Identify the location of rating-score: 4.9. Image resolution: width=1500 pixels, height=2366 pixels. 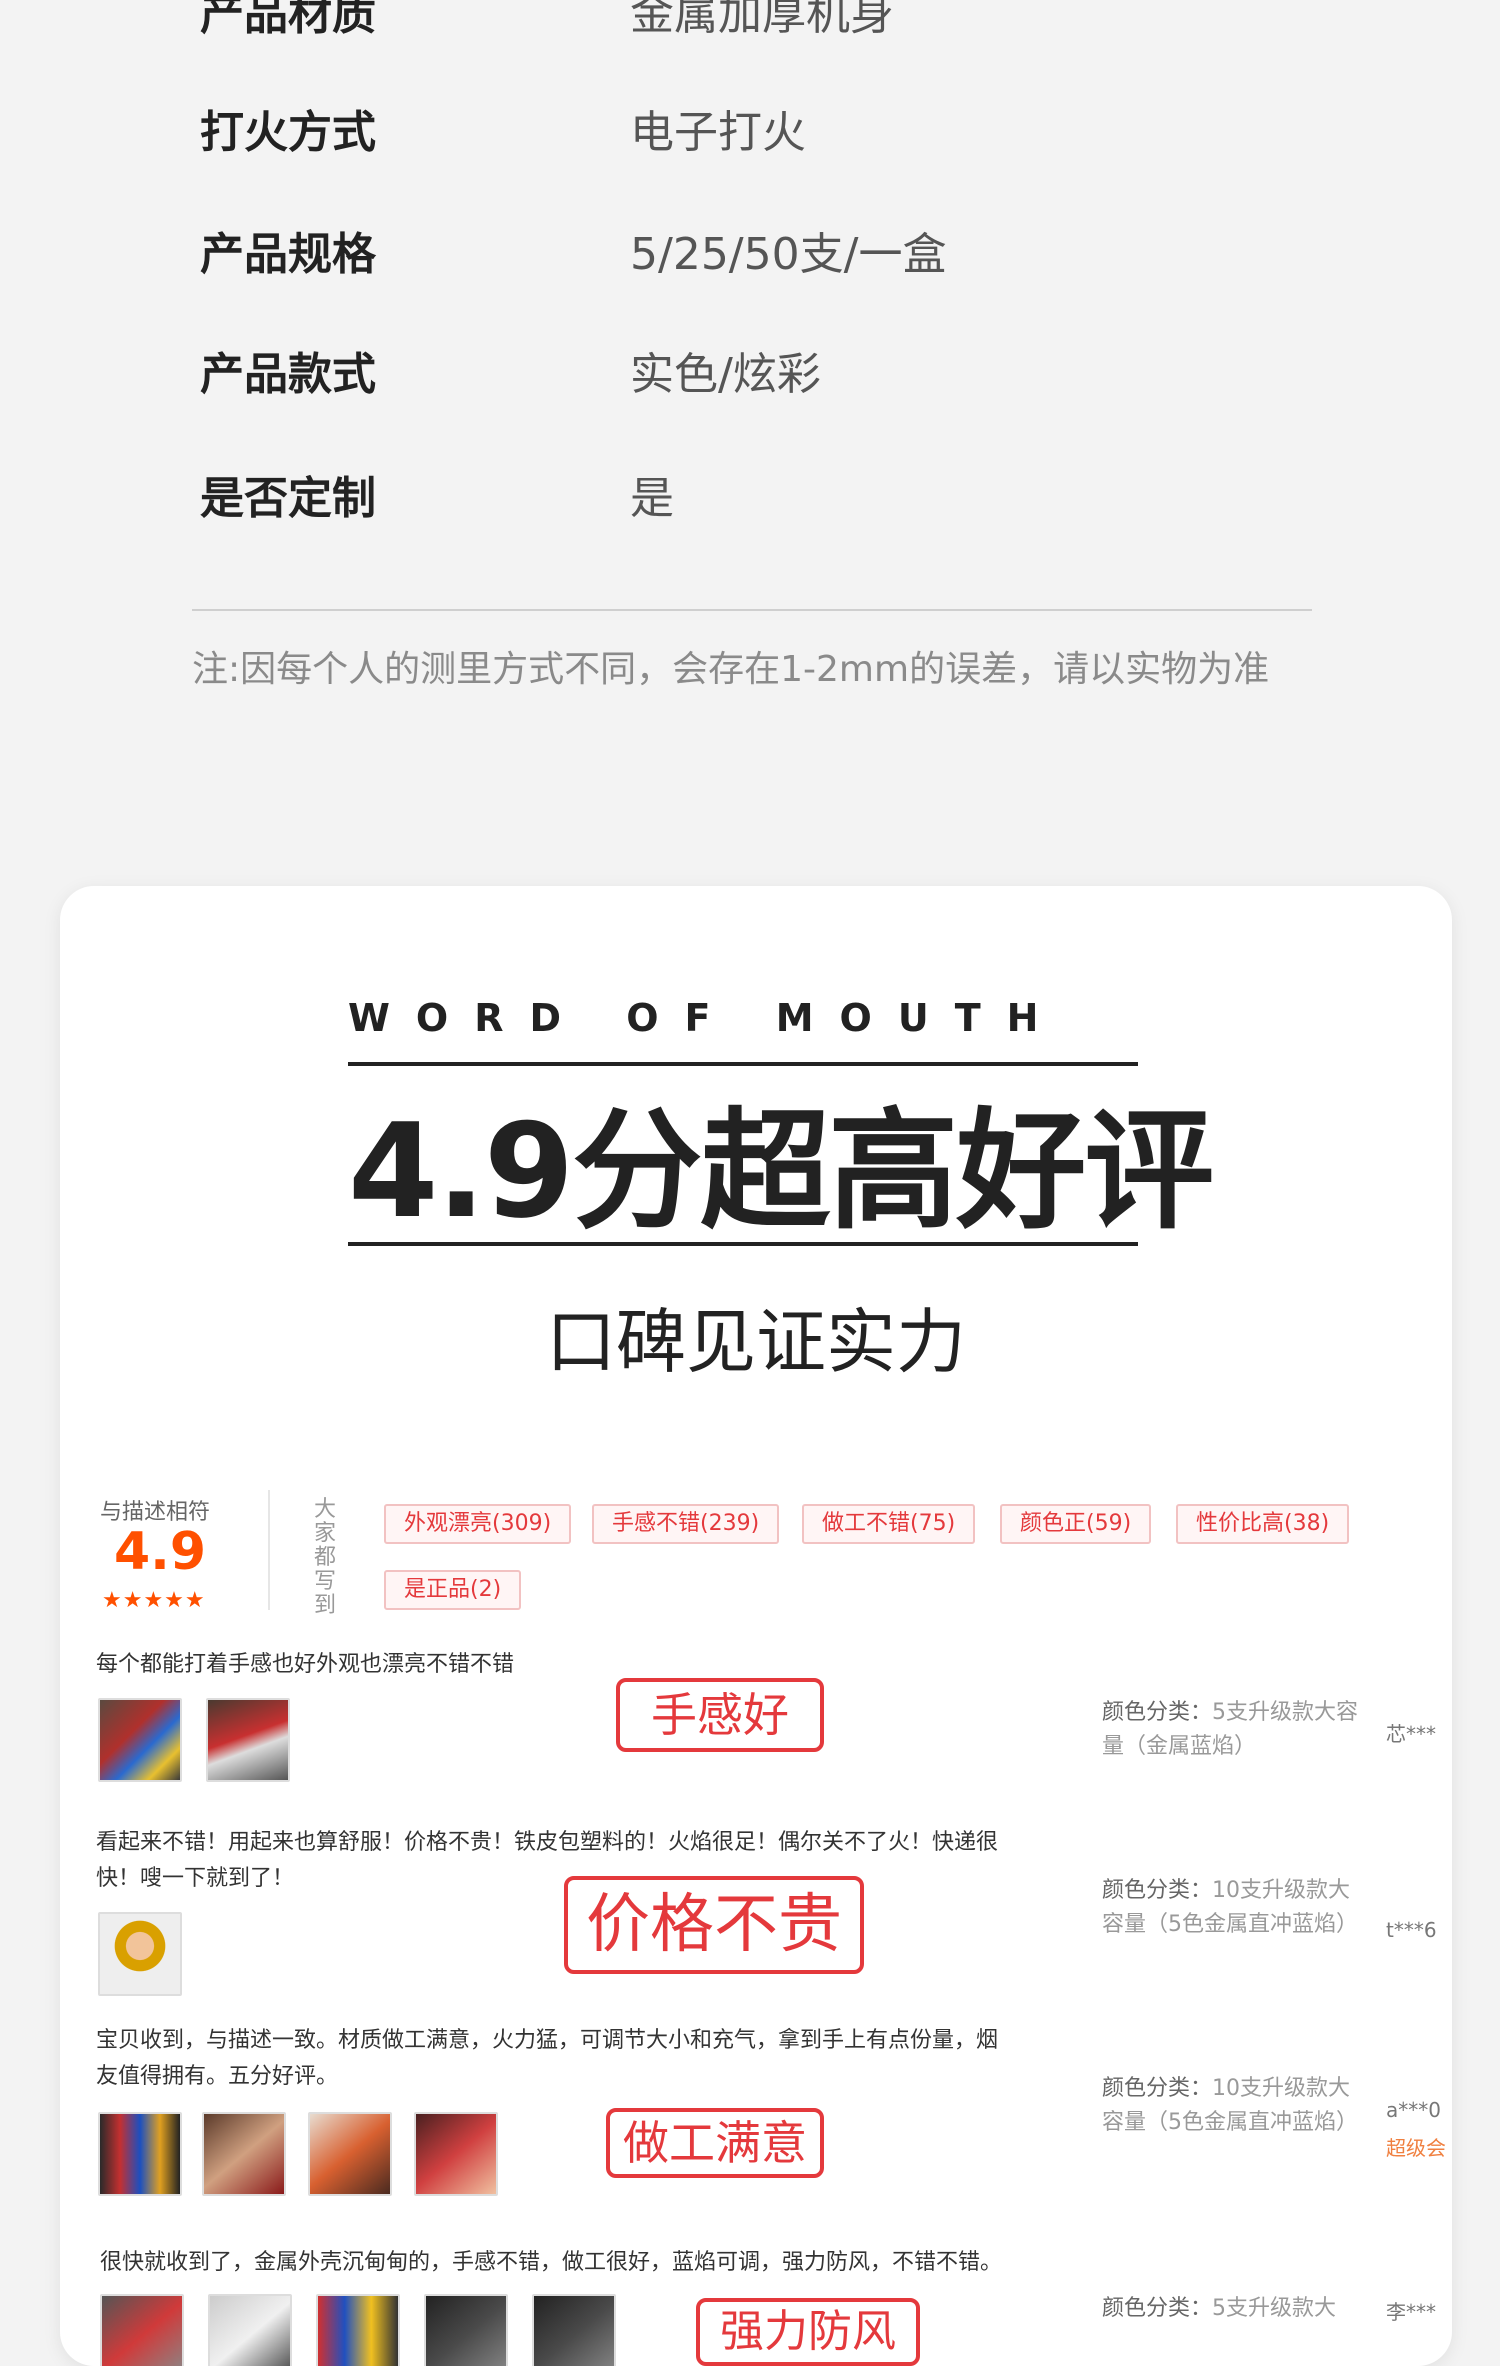
(160, 1552).